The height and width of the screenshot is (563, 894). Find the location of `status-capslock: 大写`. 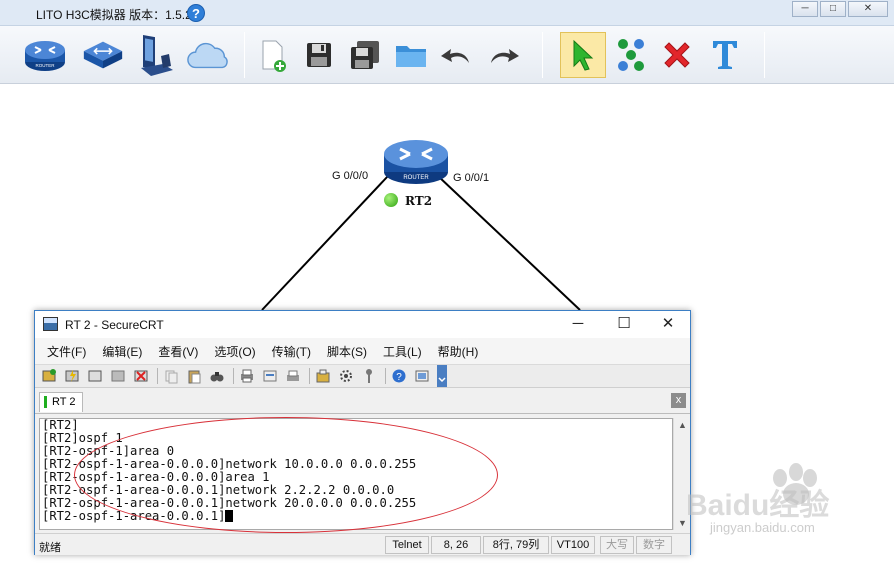

status-capslock: 大写 is located at coordinates (617, 545).